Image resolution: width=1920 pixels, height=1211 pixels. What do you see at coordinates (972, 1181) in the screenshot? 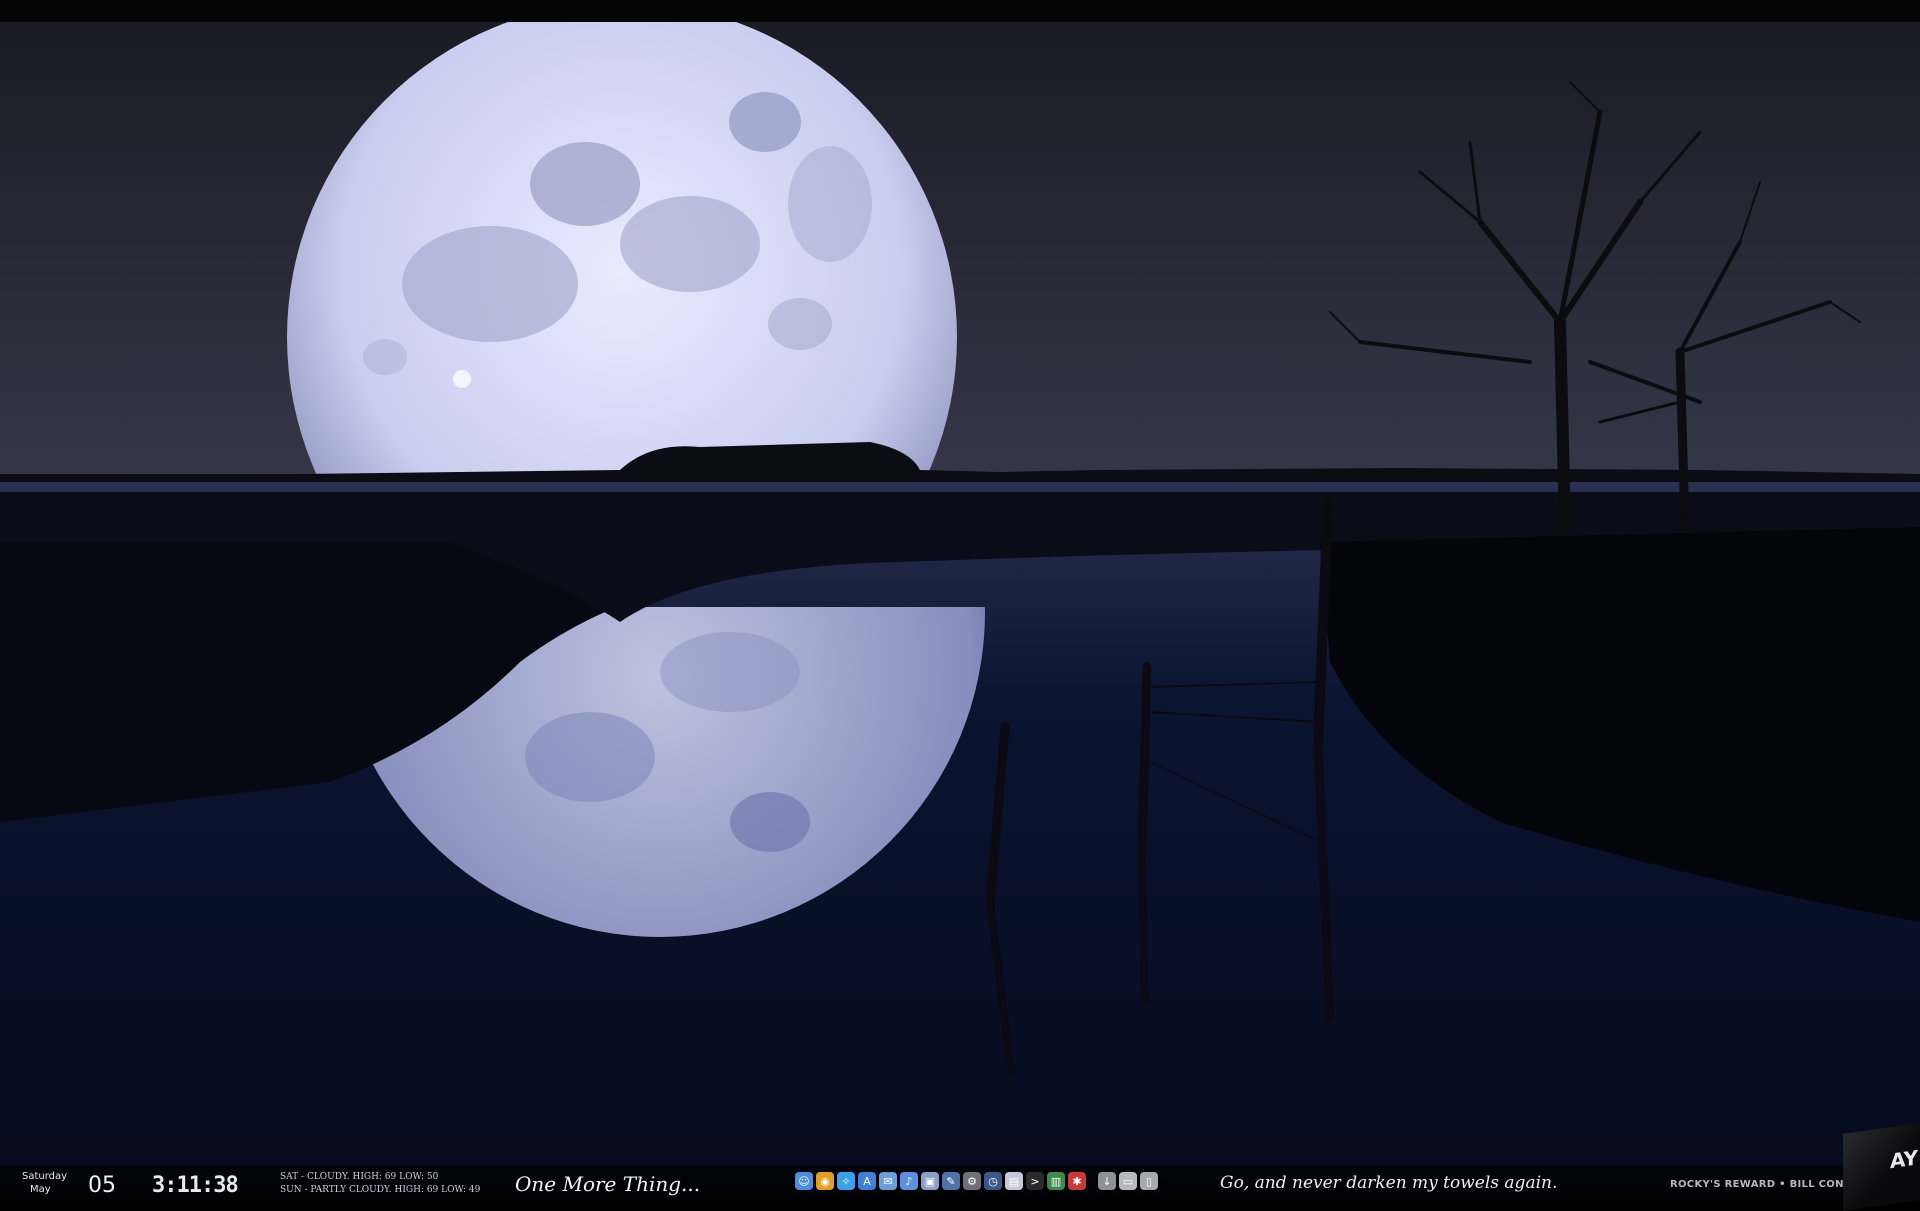
I see `system-preferences-icon: ⚙` at bounding box center [972, 1181].